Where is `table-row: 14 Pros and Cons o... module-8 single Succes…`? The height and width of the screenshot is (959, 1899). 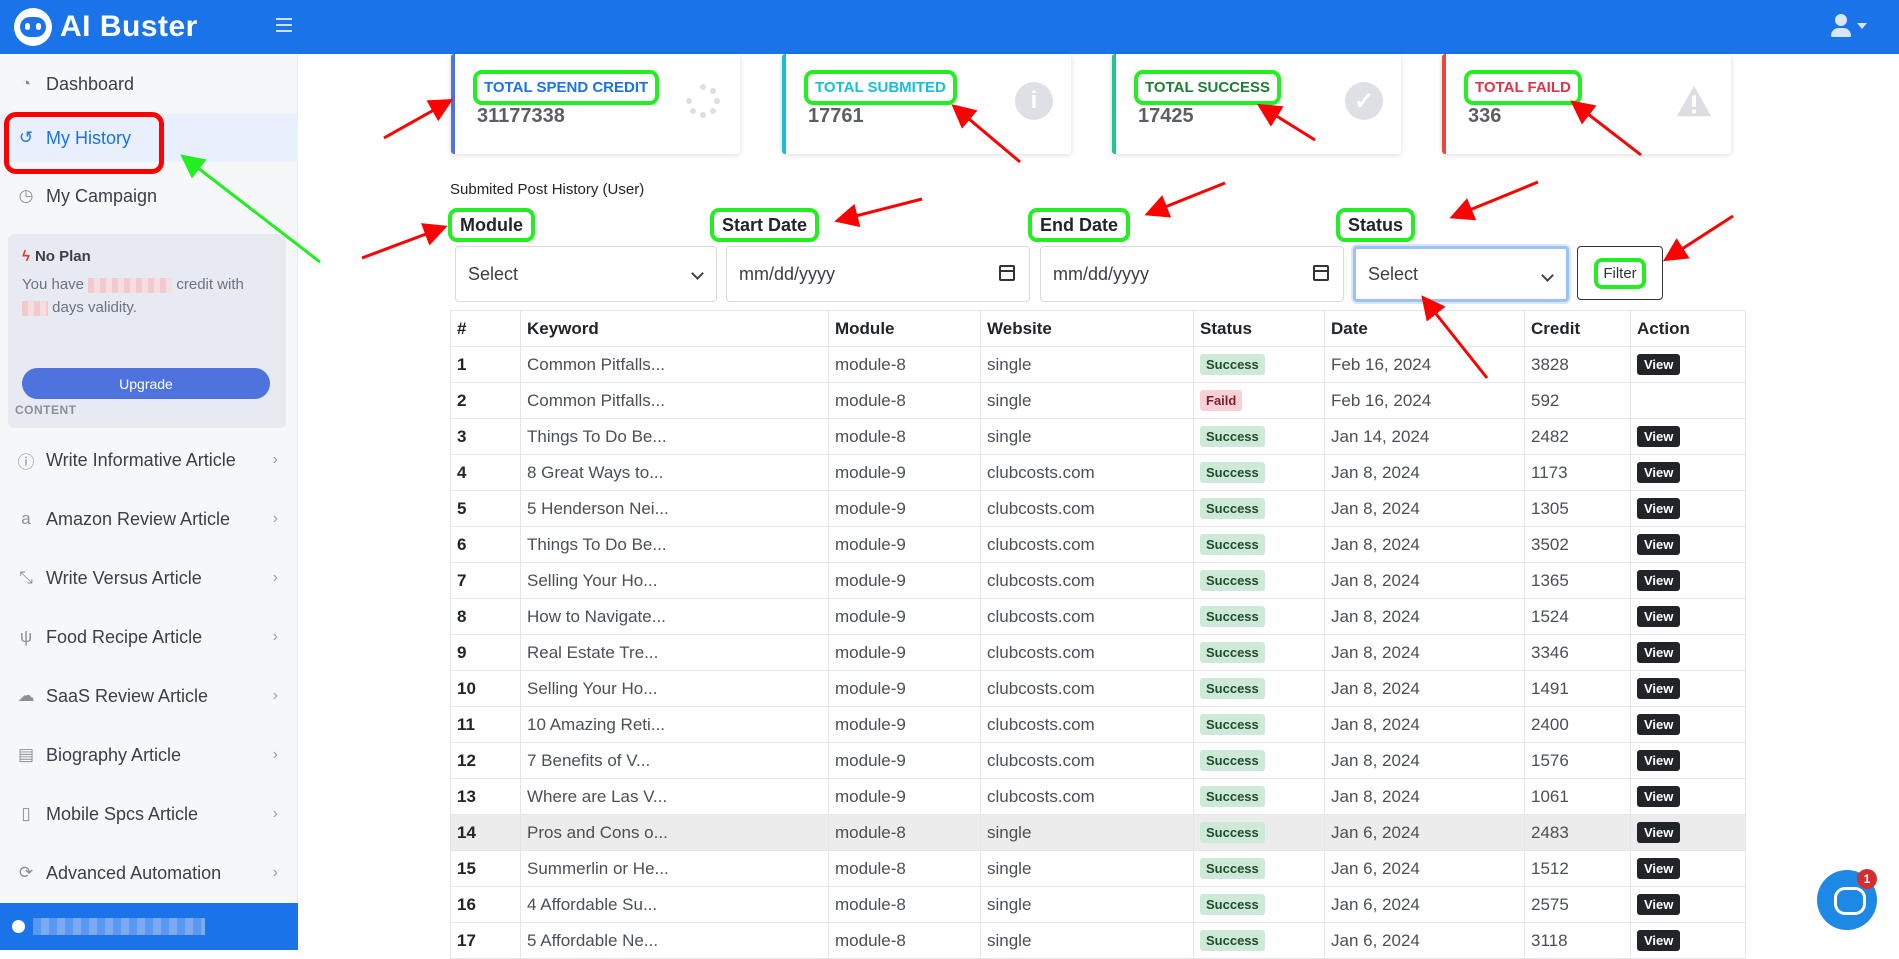 table-row: 14 Pros and Cons o... module-8 single Succes… is located at coordinates (1098, 832).